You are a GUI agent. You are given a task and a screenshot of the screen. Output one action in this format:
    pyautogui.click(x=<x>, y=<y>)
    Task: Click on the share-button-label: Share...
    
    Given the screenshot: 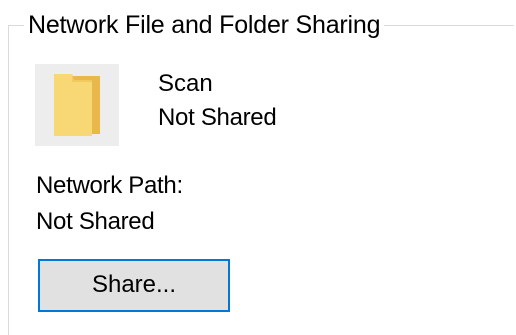 What is the action you would take?
    pyautogui.click(x=134, y=284)
    